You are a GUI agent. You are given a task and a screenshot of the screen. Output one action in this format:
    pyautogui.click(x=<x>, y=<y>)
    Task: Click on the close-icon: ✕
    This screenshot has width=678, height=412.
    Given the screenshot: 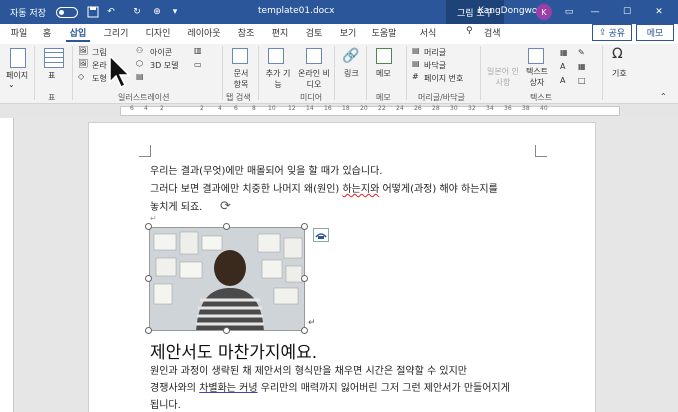 What is the action you would take?
    pyautogui.click(x=659, y=12)
    